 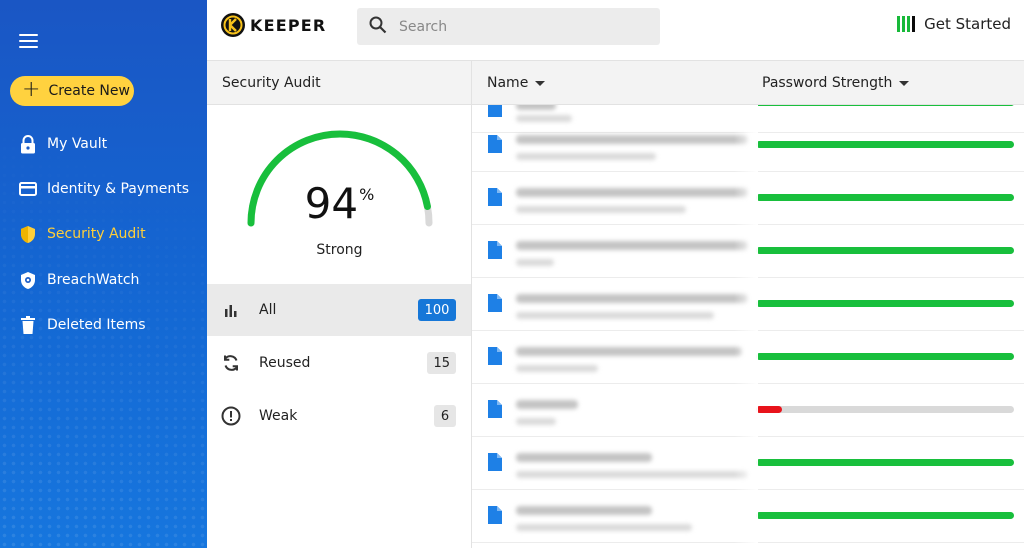 I want to click on score-unit: %, so click(x=367, y=194).